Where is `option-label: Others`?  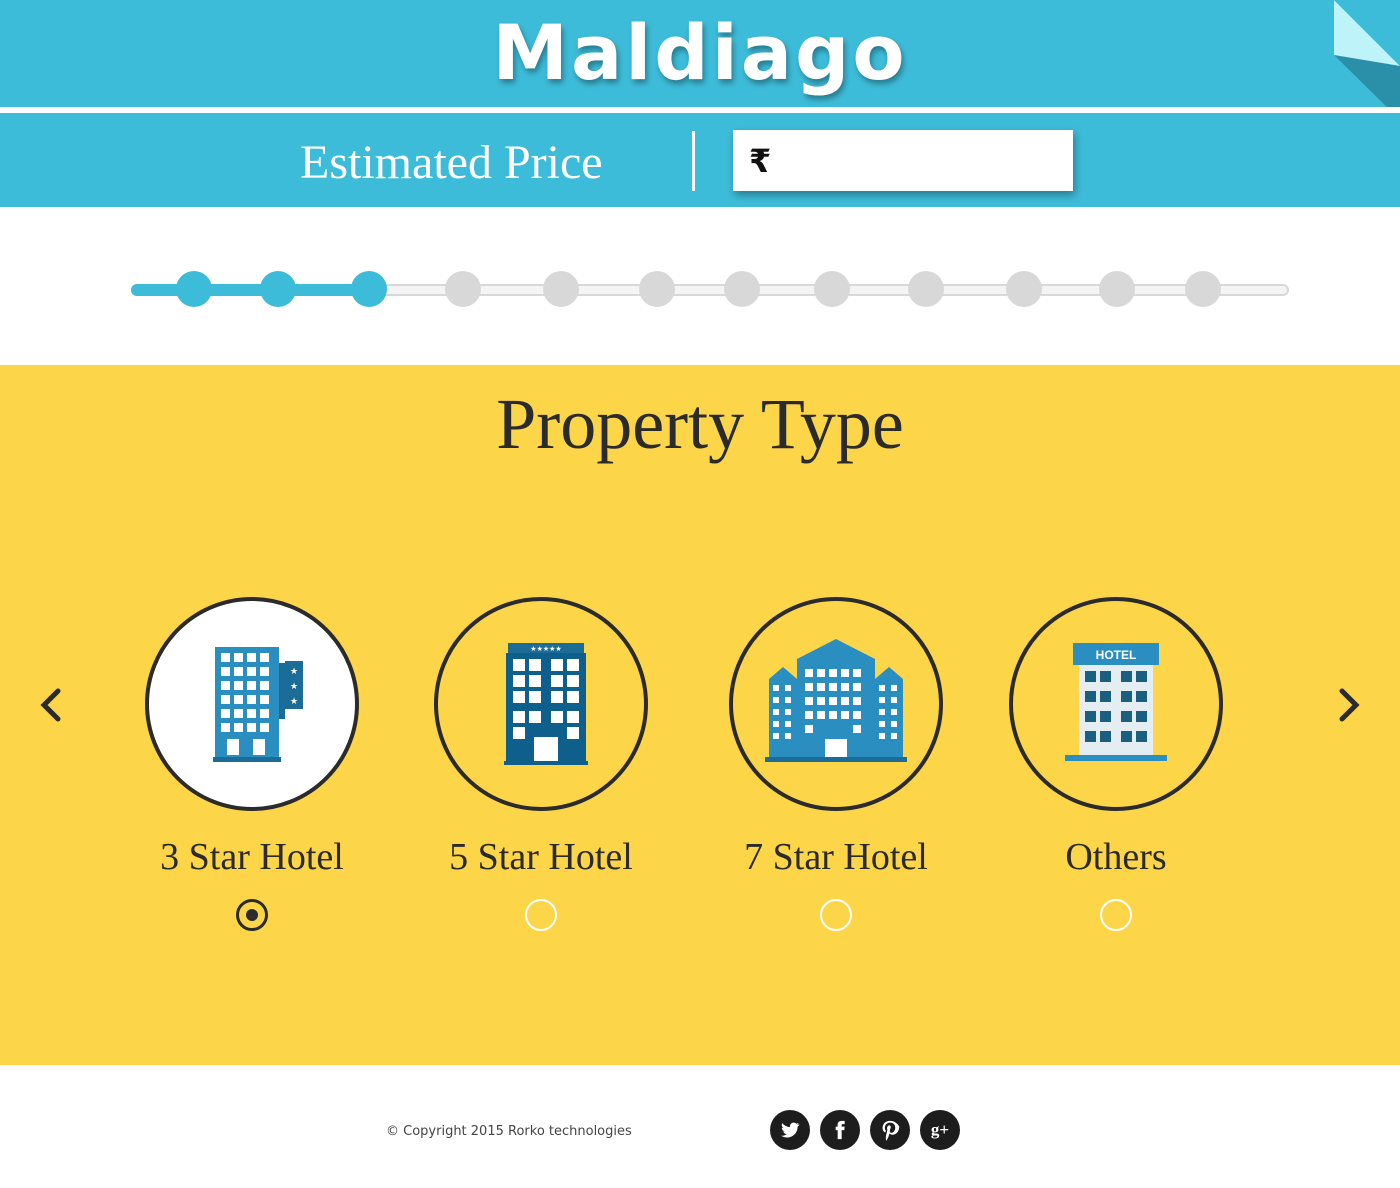
option-label: Others is located at coordinates (1116, 857).